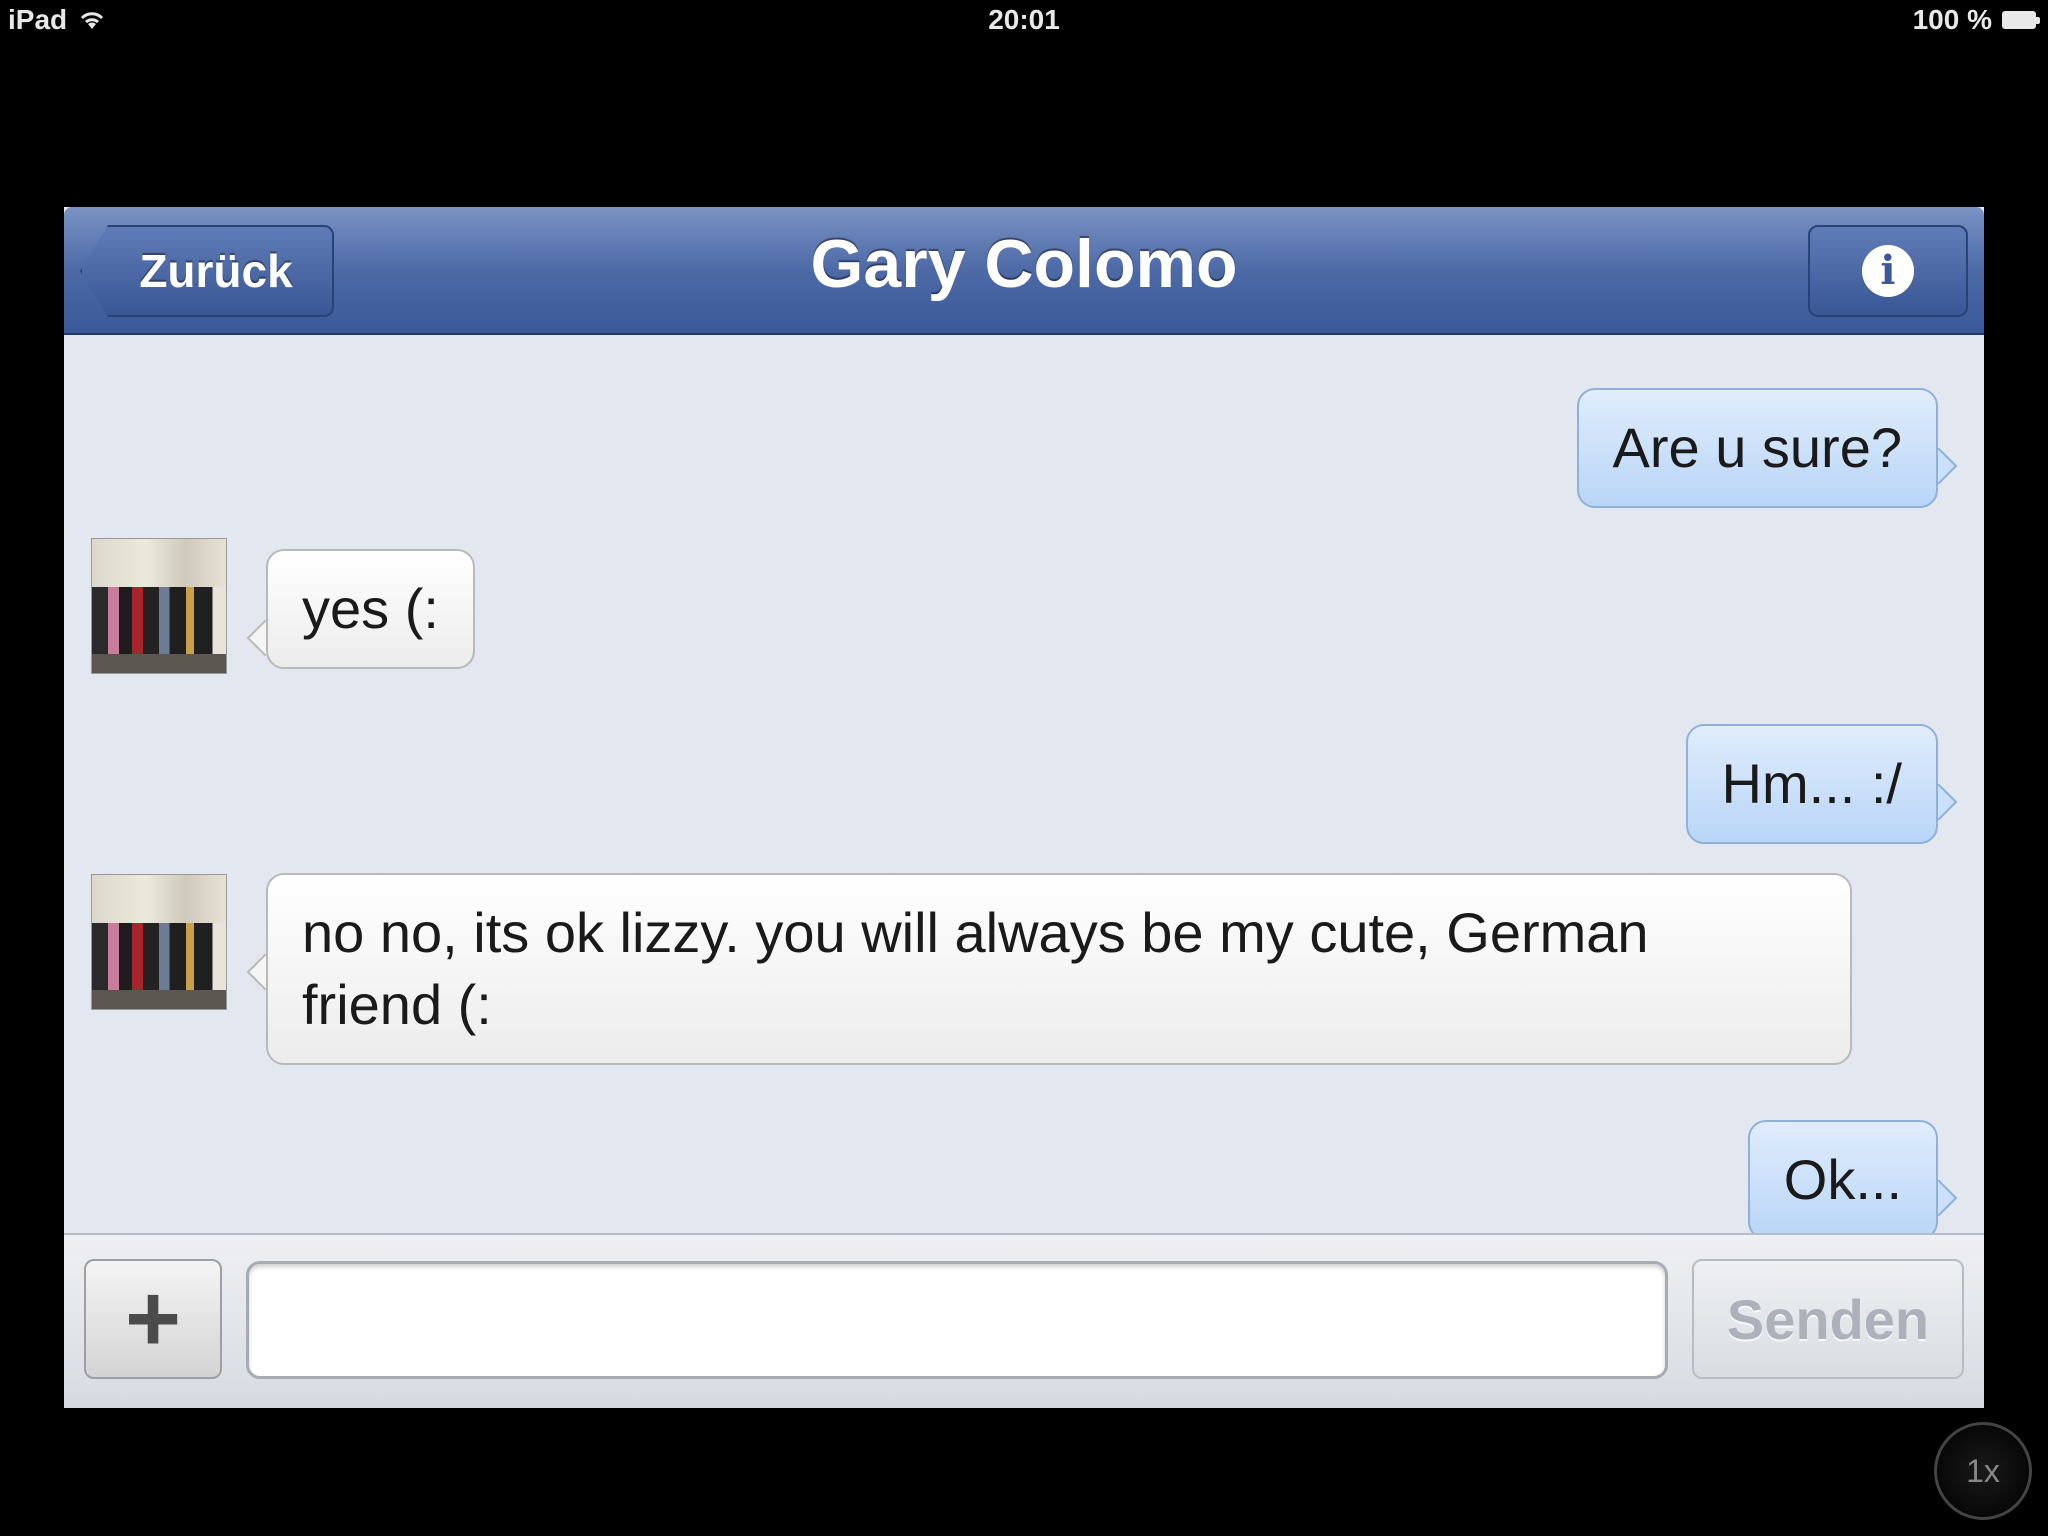  I want to click on message-outgoing: Hm... :/, so click(1811, 784).